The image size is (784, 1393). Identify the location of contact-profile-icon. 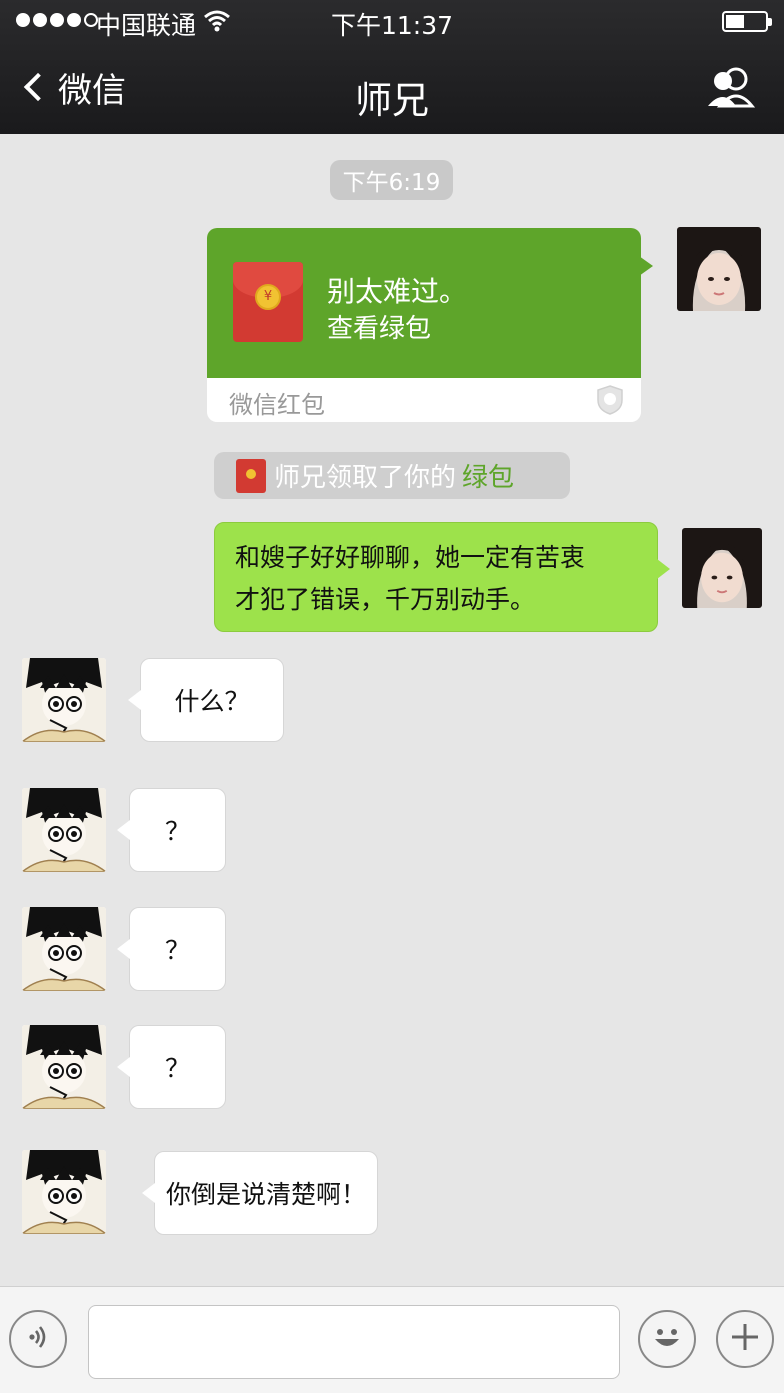
(731, 90).